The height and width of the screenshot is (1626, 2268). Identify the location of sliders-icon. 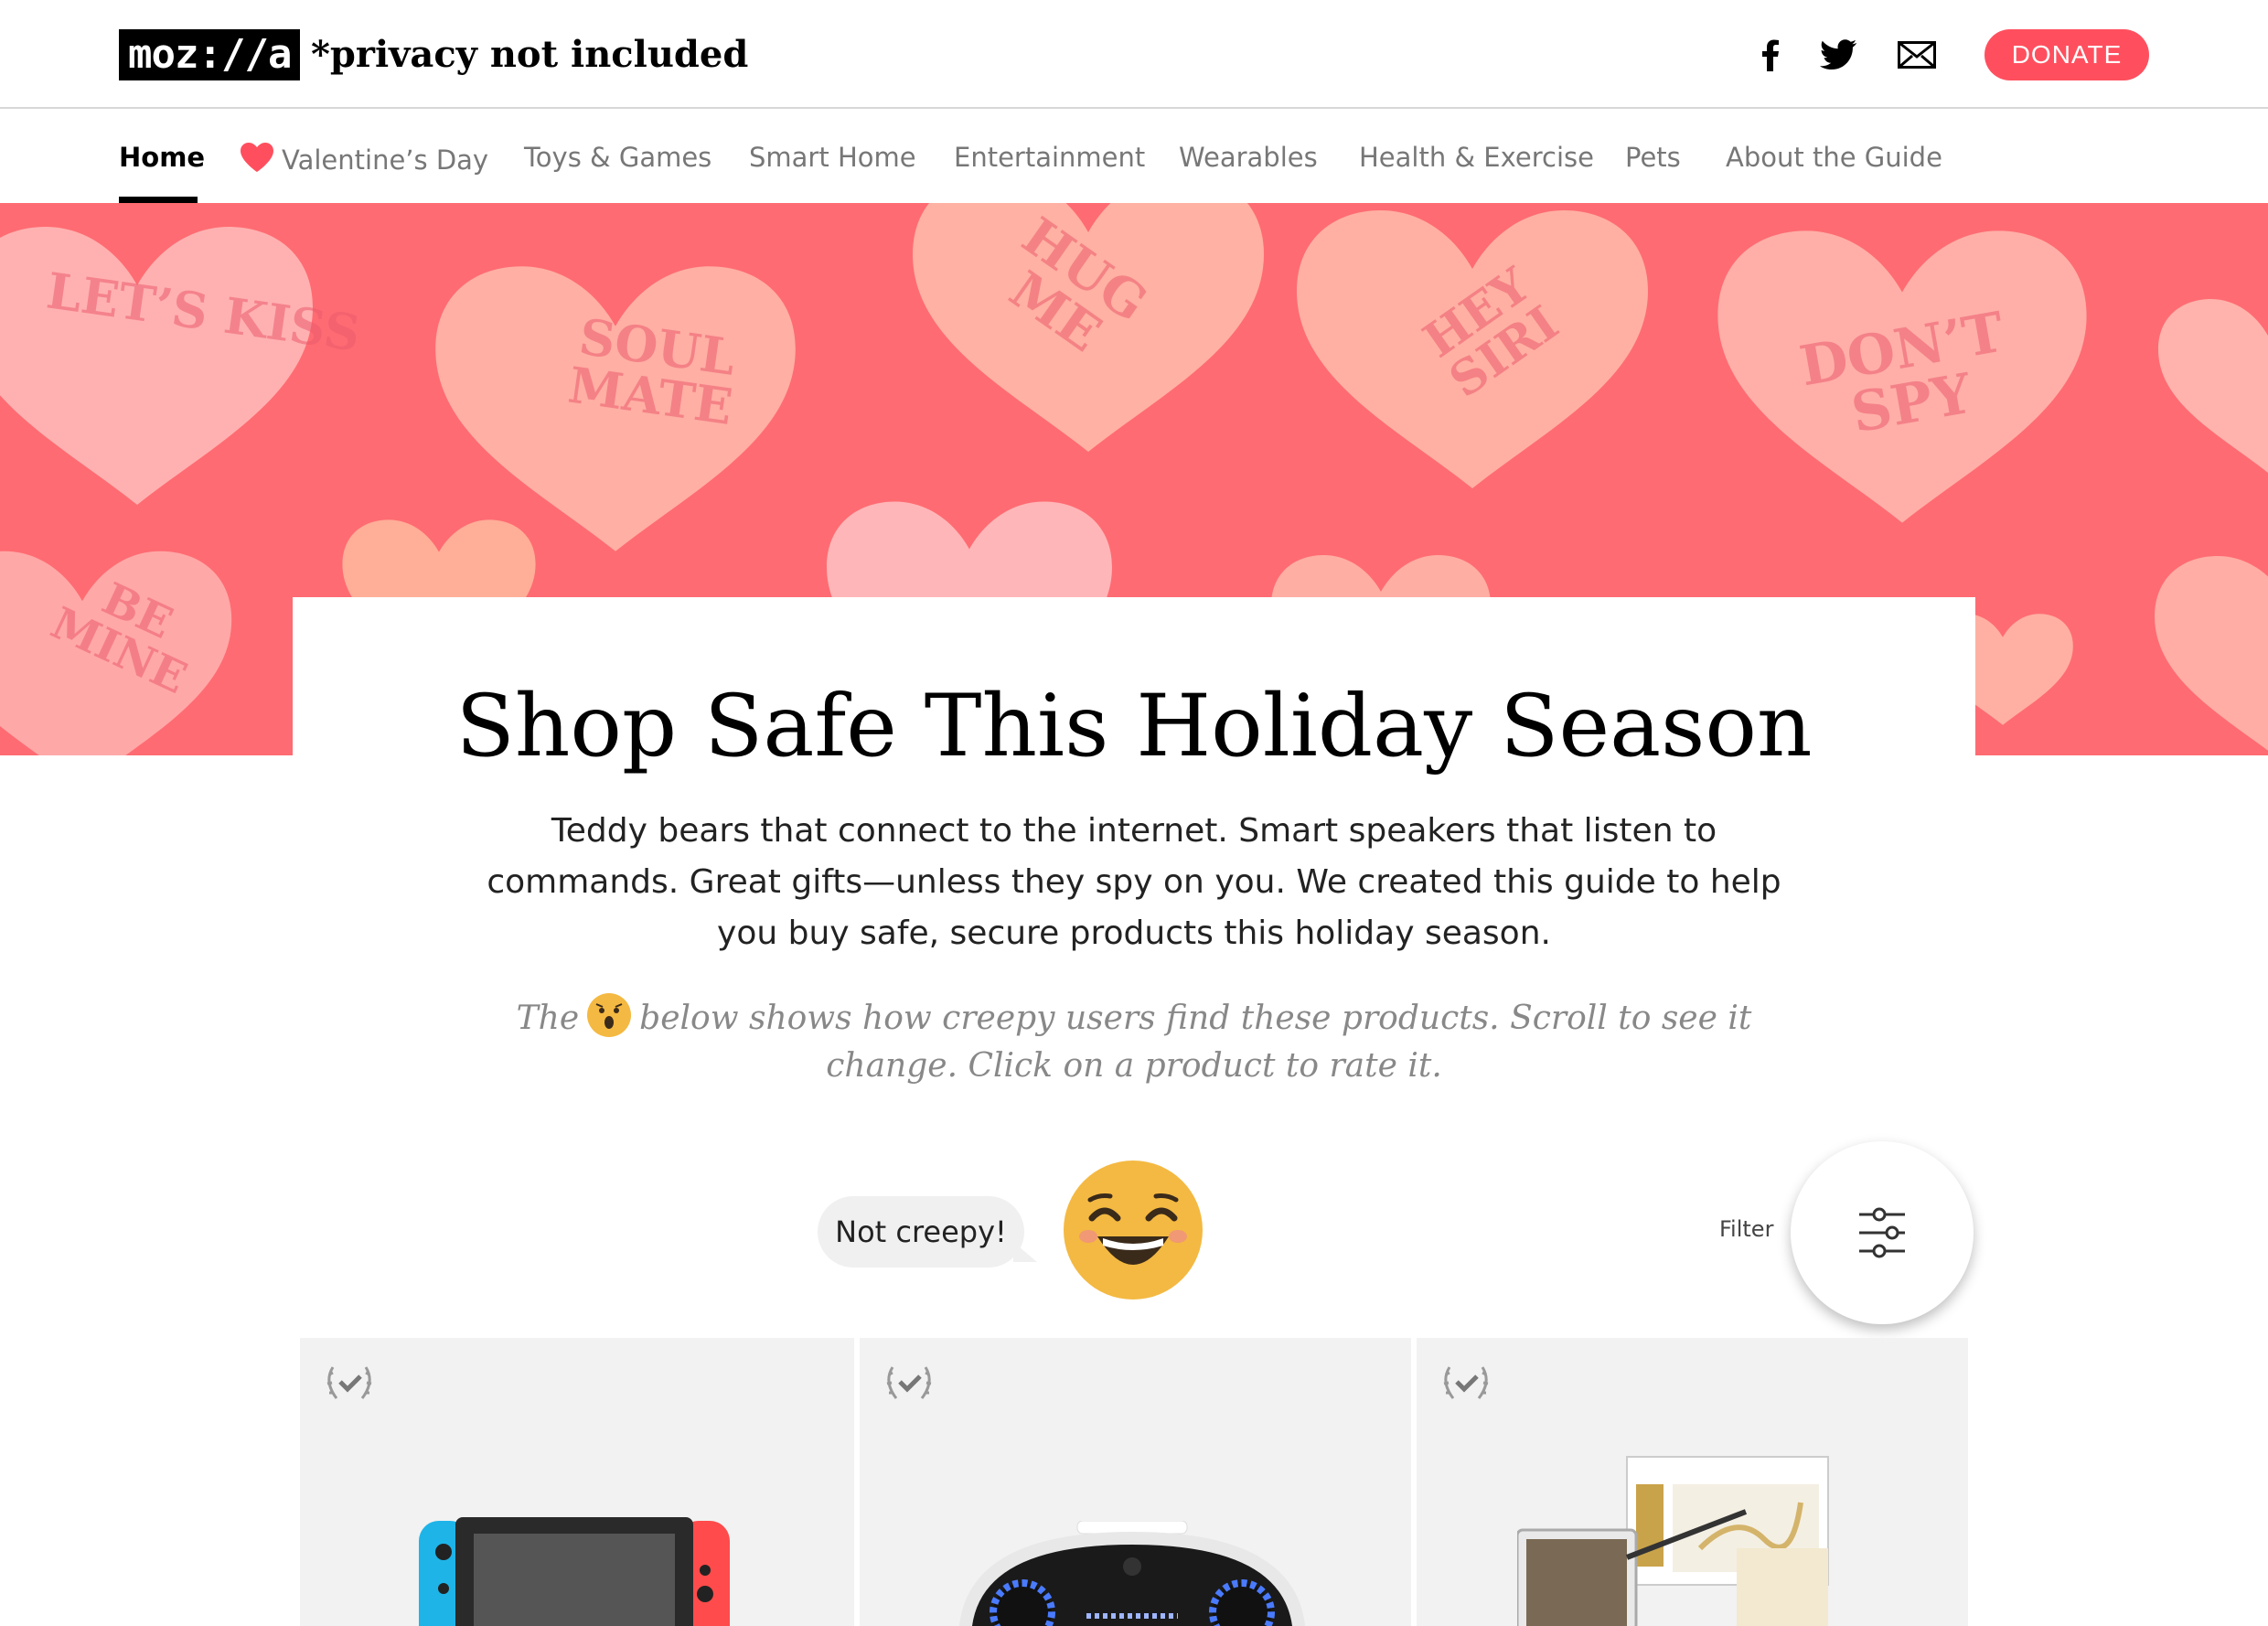
(1882, 1232).